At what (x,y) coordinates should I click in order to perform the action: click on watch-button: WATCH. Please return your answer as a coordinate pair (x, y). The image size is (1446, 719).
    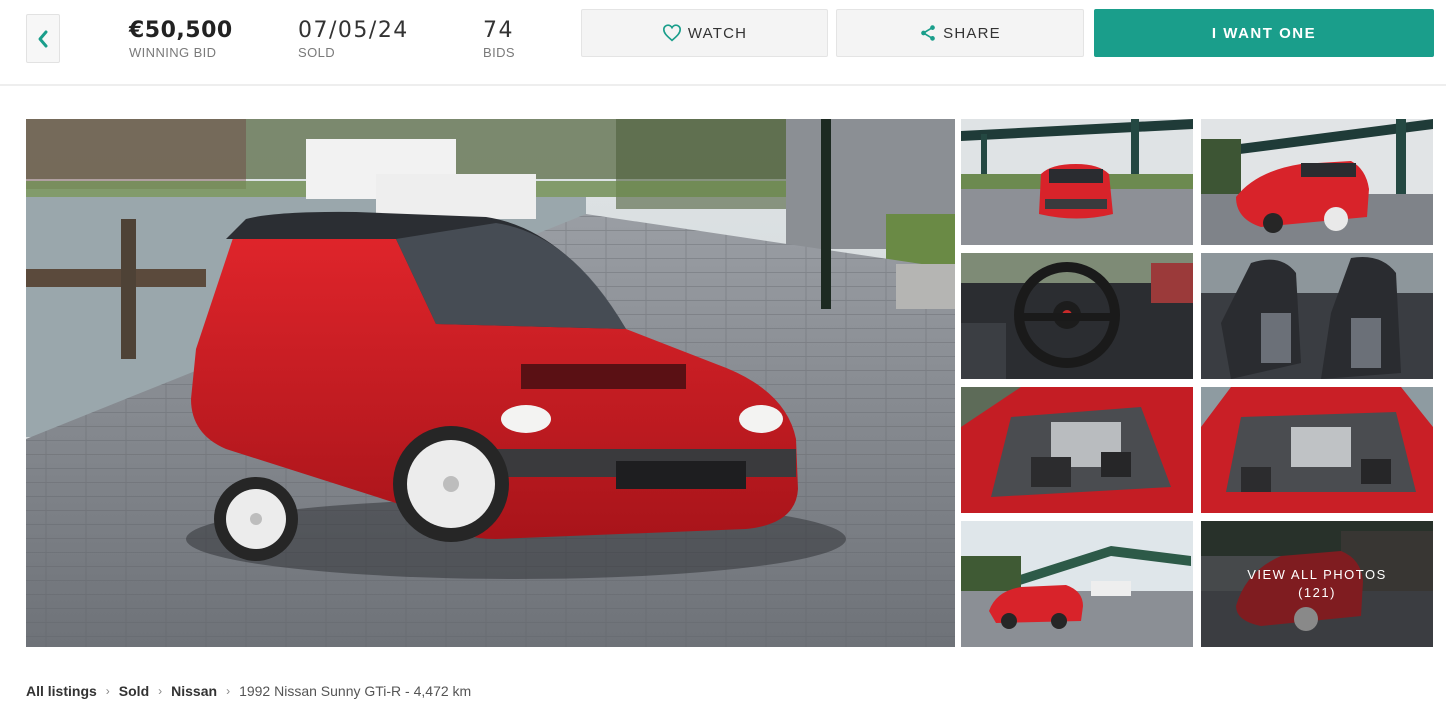
    Looking at the image, I should click on (704, 33).